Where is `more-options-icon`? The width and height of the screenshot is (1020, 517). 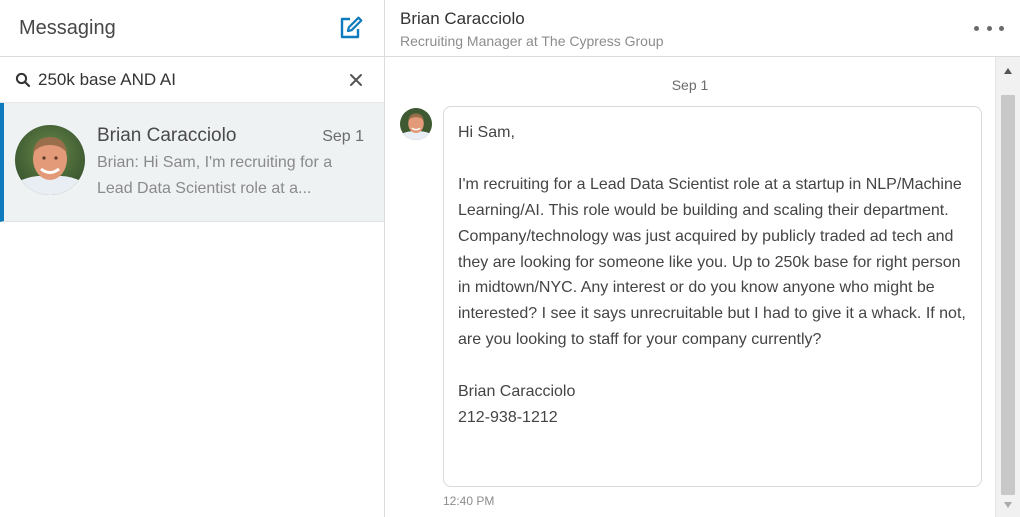
more-options-icon is located at coordinates (989, 28).